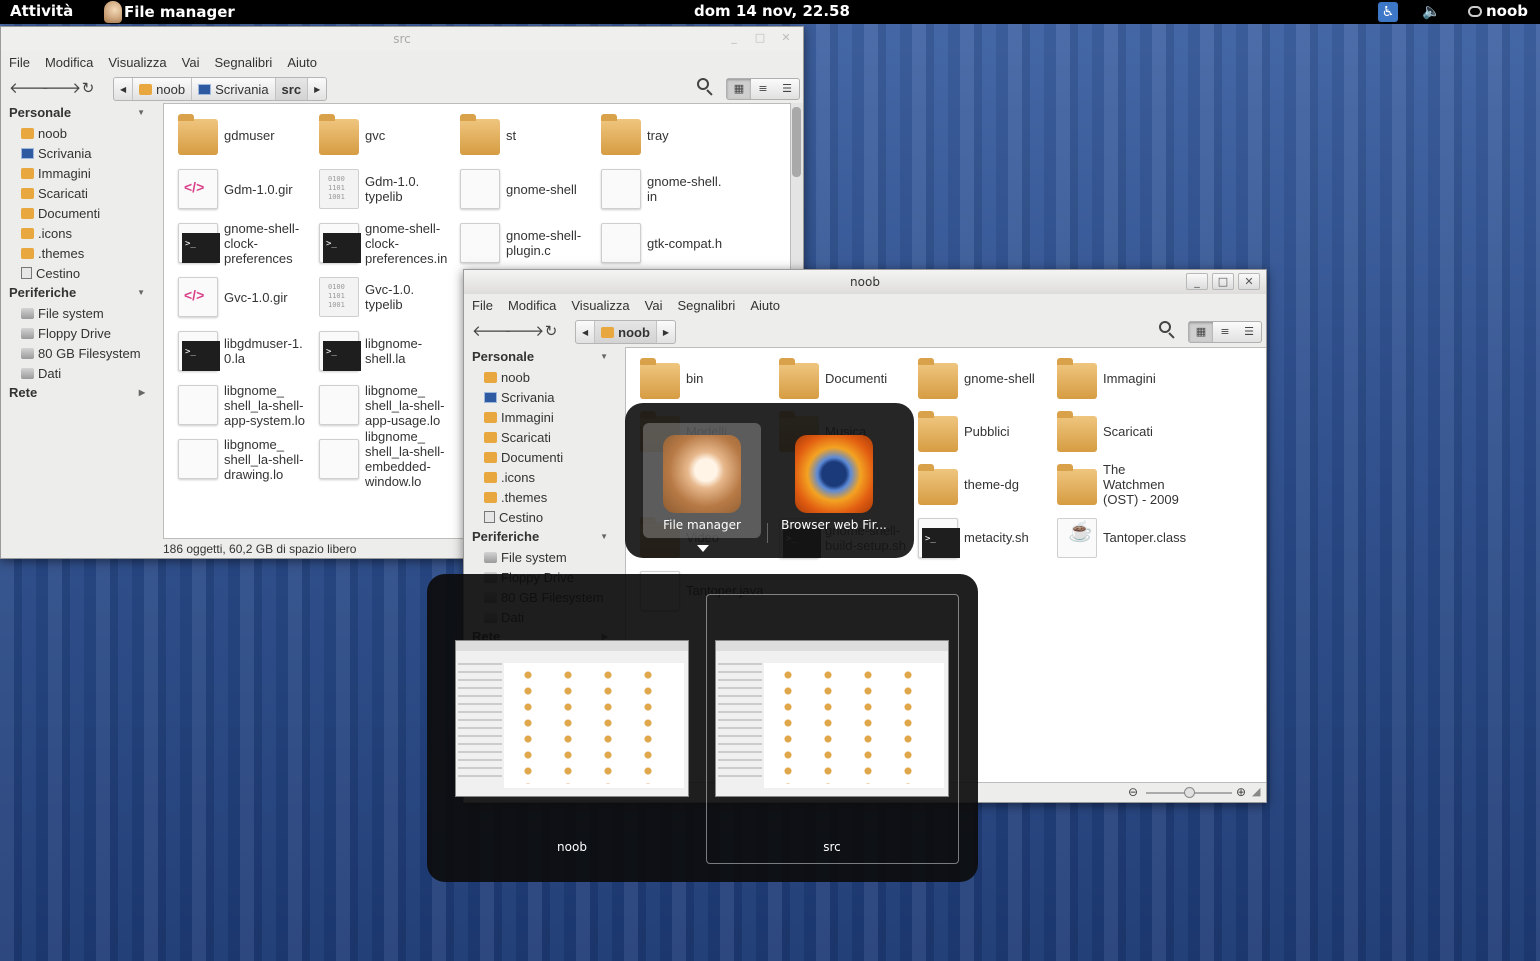 The width and height of the screenshot is (1540, 961). Describe the element at coordinates (544, 357) in the screenshot. I see `sidebar-section-personal: Personale ▼` at that location.